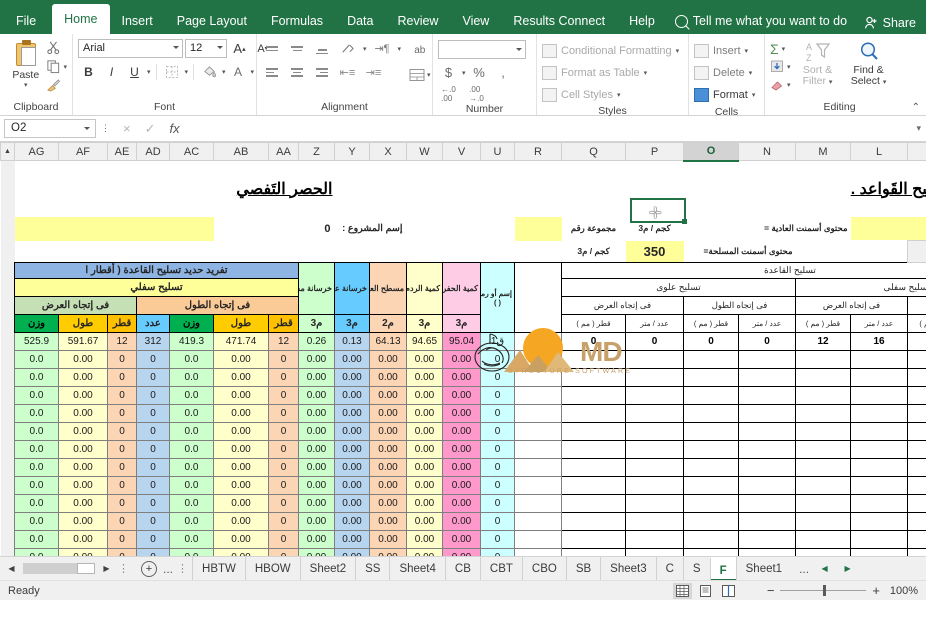 The image size is (926, 640). I want to click on borders-caret-icon: ▾, so click(187, 72).